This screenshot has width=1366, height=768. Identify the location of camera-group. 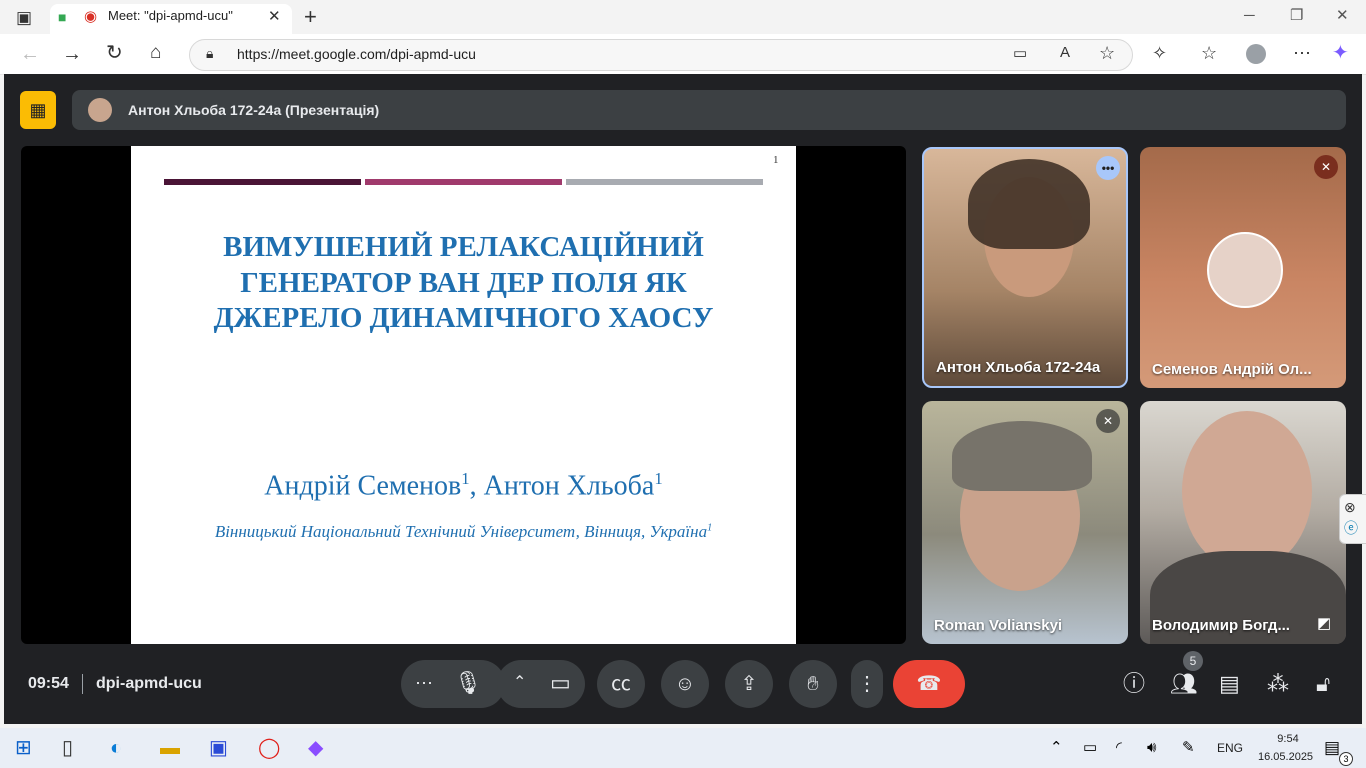
(541, 684).